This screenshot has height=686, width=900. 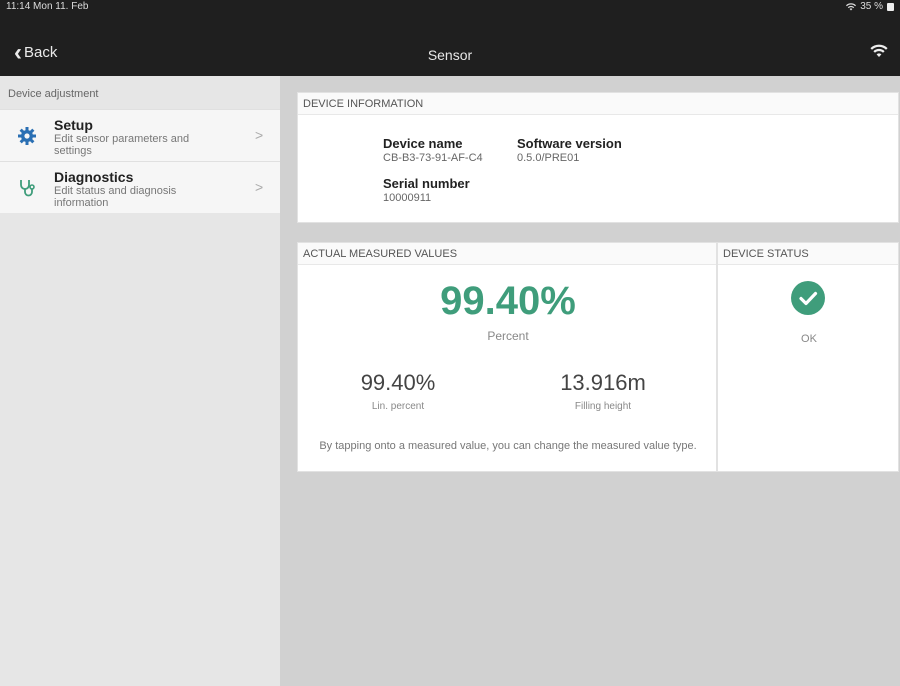 What do you see at coordinates (507, 254) in the screenshot?
I see `measured-values-header: ACTUAL MEASURED VALUES` at bounding box center [507, 254].